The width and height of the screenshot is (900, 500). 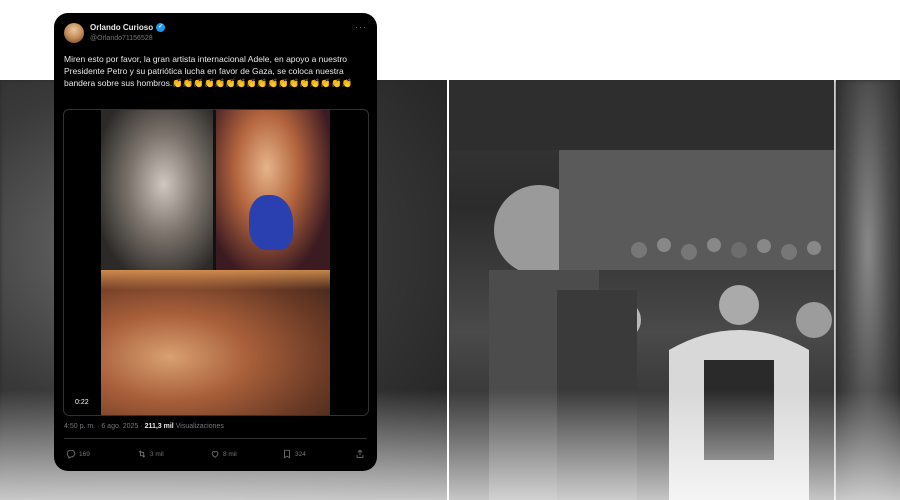 I want to click on more-options-icon: ···, so click(x=361, y=27).